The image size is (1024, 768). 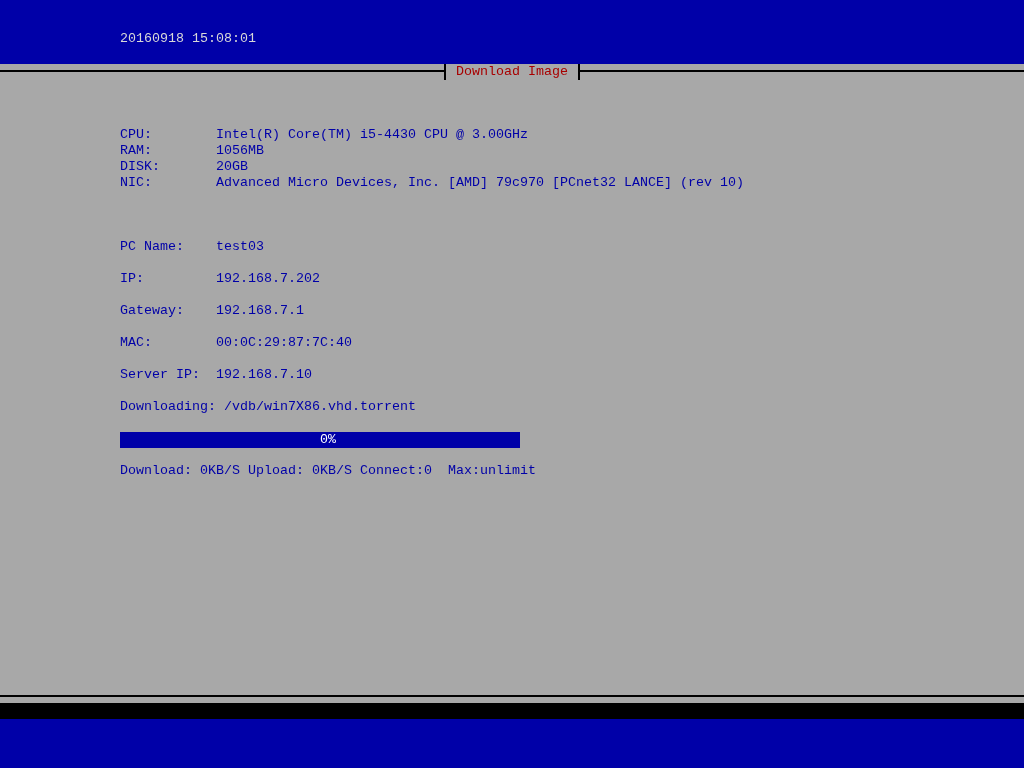 What do you see at coordinates (328, 440) in the screenshot?
I see `progress-percent: 0%` at bounding box center [328, 440].